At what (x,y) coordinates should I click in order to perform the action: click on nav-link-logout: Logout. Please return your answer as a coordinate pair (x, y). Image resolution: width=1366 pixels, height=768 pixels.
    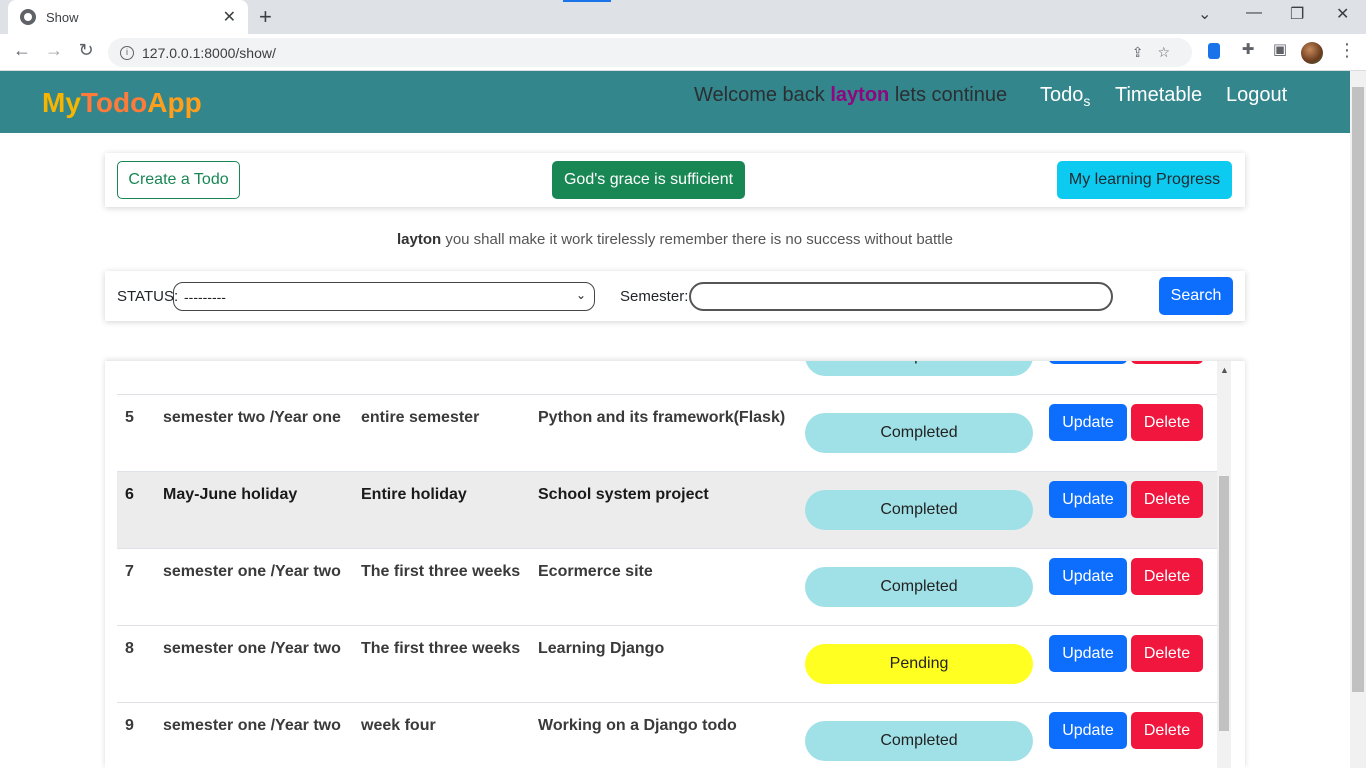
    Looking at the image, I should click on (1256, 95).